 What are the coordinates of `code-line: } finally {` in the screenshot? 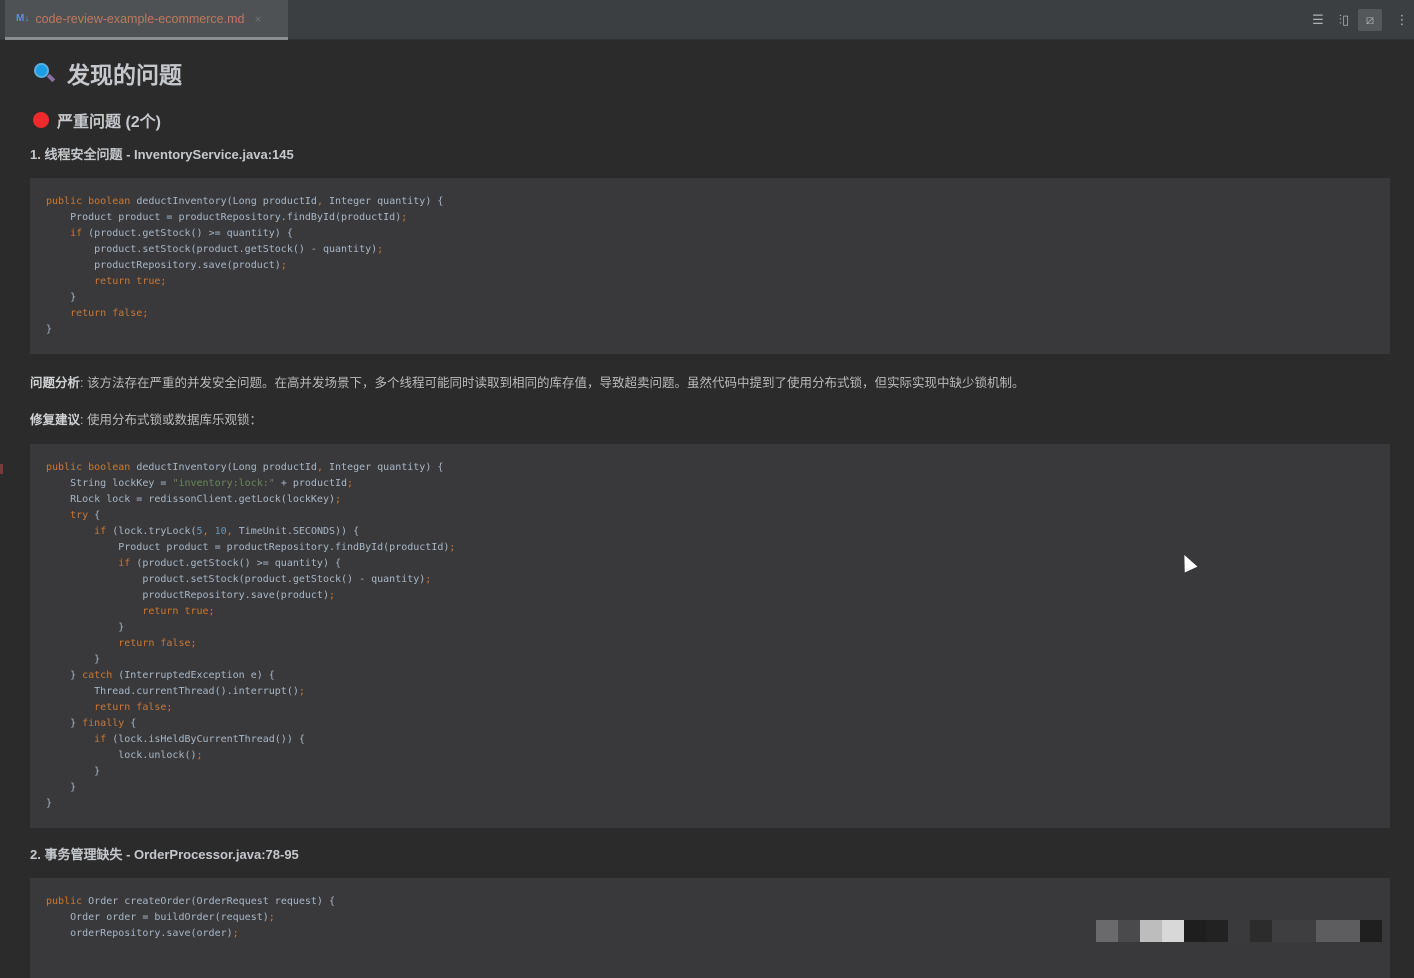 It's located at (710, 724).